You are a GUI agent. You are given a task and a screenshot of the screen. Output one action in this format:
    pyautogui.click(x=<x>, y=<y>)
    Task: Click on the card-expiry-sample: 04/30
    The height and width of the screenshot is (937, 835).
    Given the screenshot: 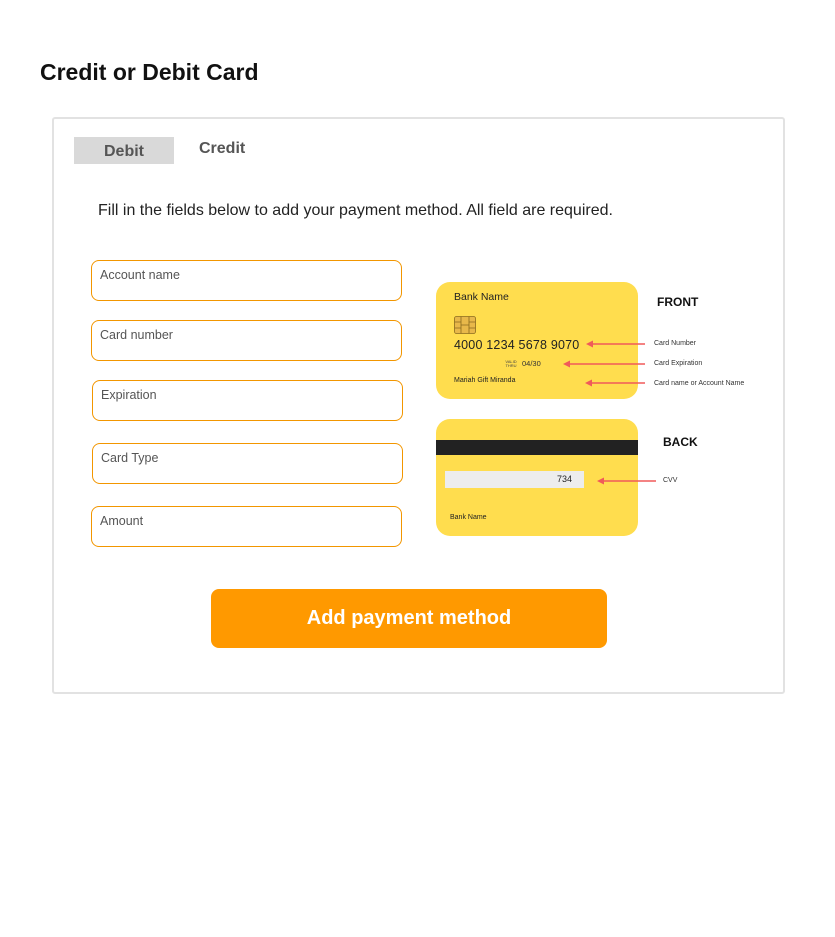 What is the action you would take?
    pyautogui.click(x=531, y=363)
    